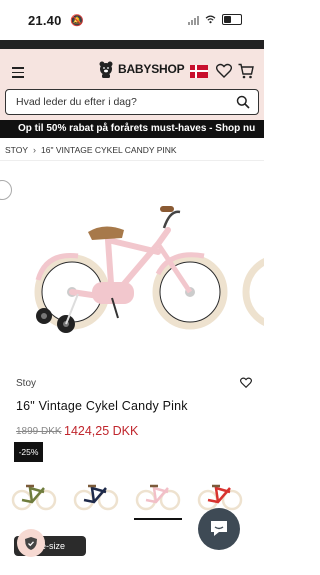  I want to click on chat-icon, so click(219, 528).